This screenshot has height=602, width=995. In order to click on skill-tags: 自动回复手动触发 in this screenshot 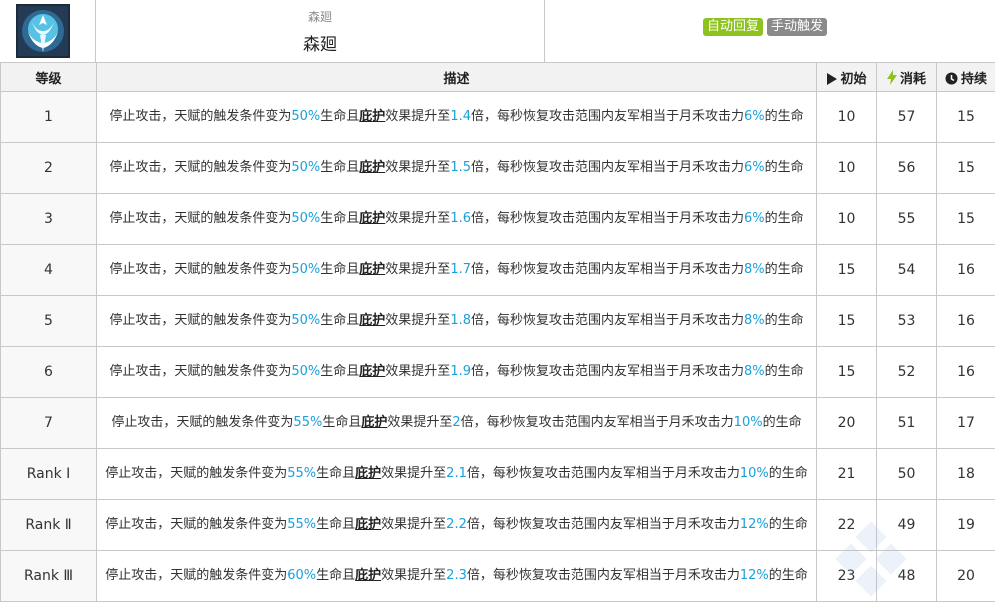, I will do `click(767, 27)`.